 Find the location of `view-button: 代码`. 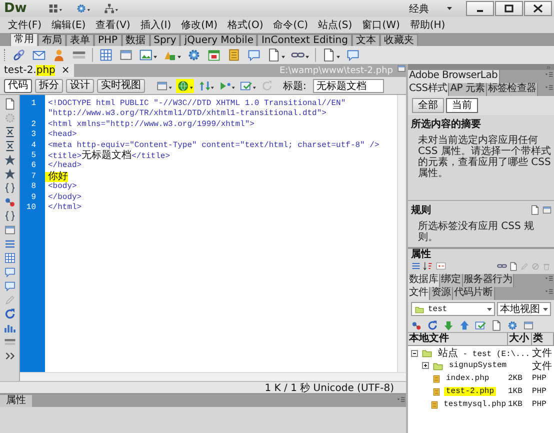

view-button: 代码 is located at coordinates (18, 85).